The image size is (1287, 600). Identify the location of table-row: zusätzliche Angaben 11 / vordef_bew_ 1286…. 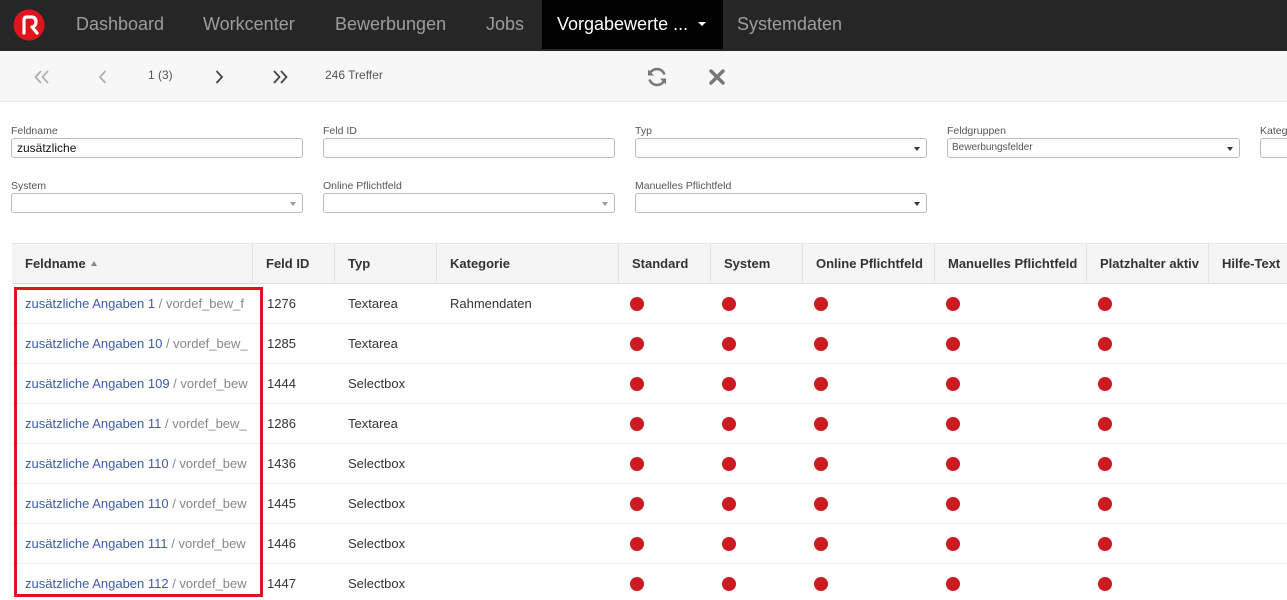
(649, 424).